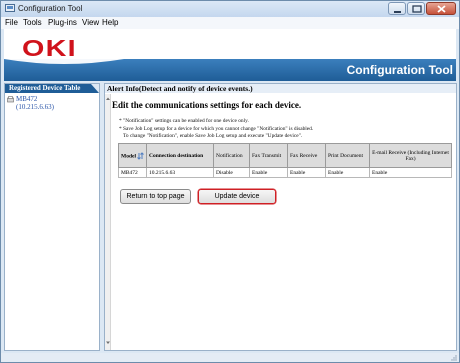 Image resolution: width=460 pixels, height=363 pixels. Describe the element at coordinates (50, 8) in the screenshot. I see `window-title: Configuration Tool` at that location.